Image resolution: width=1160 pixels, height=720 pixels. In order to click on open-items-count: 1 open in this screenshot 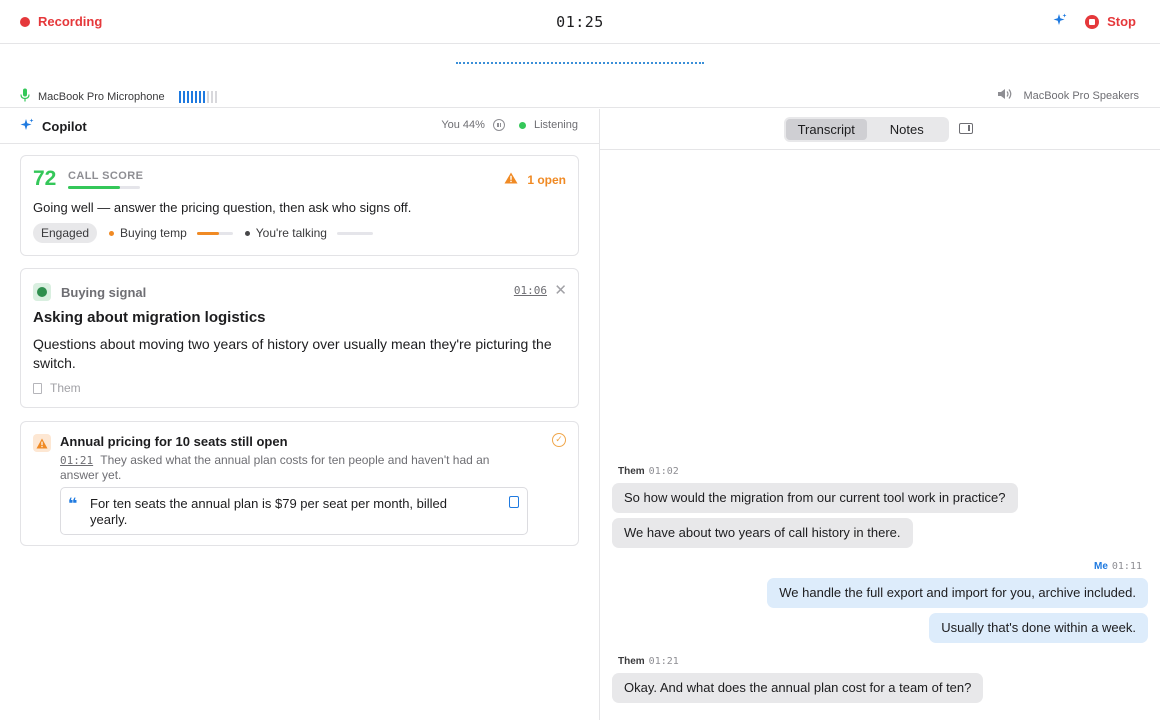, I will do `click(546, 179)`.